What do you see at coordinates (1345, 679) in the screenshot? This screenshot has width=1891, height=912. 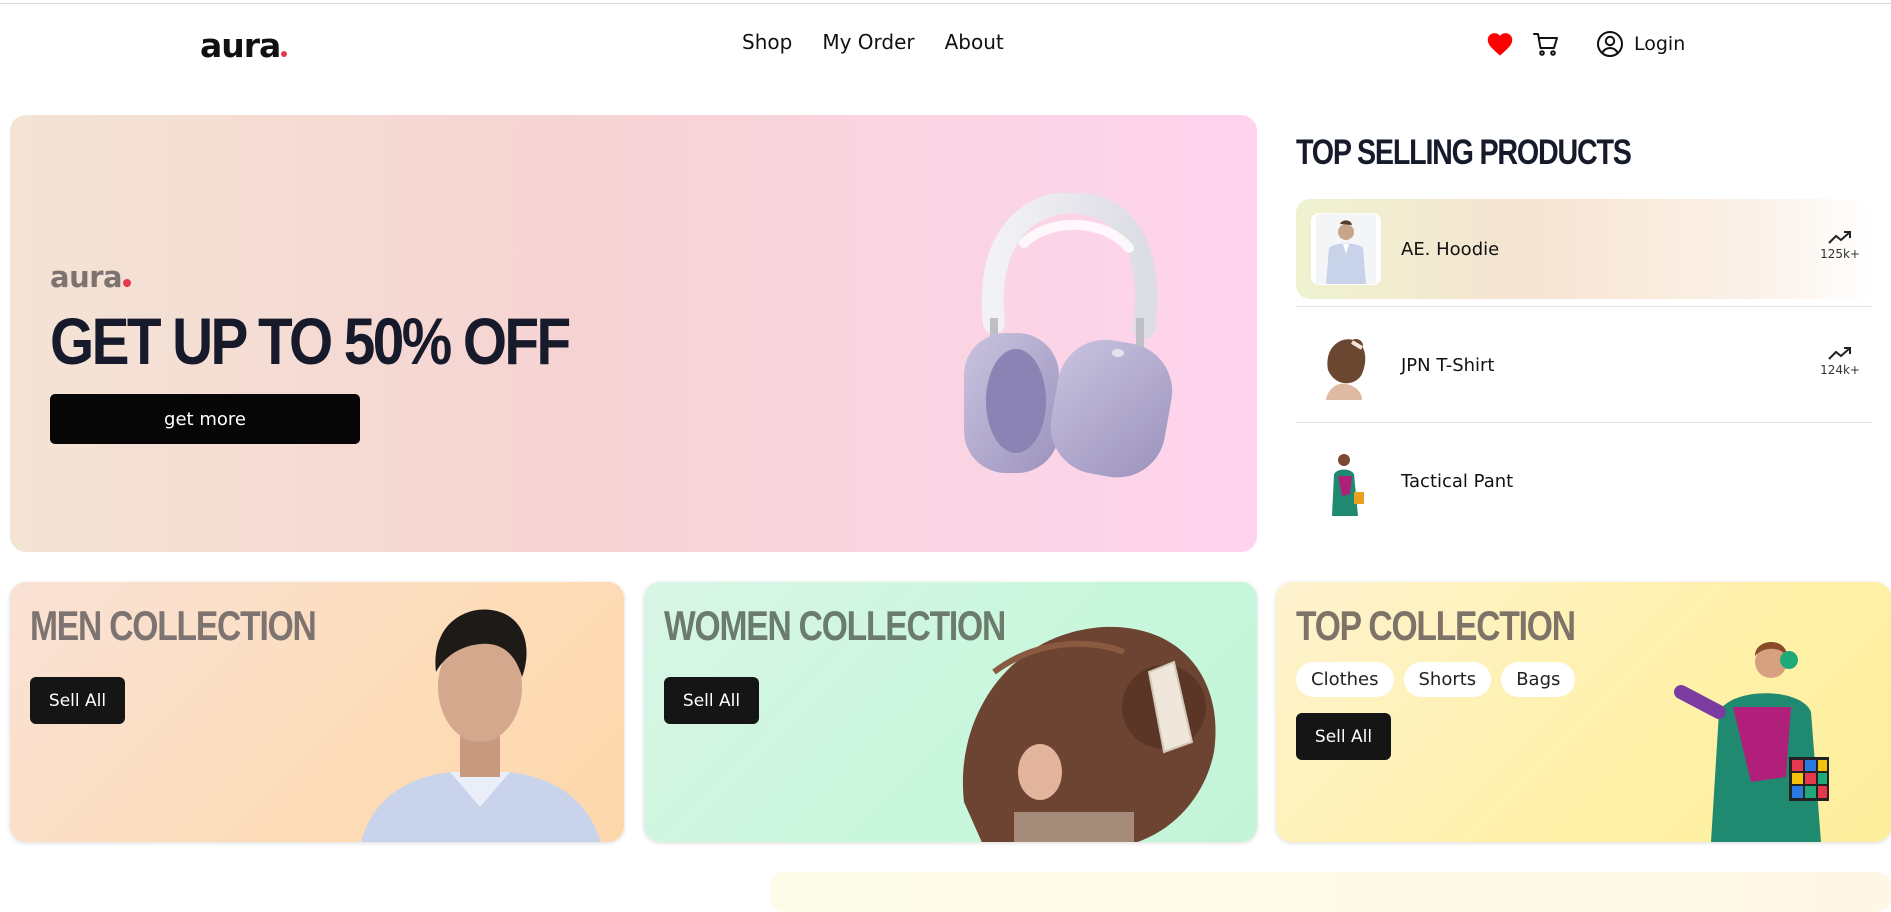 I see `chip-clothes: Clothes` at bounding box center [1345, 679].